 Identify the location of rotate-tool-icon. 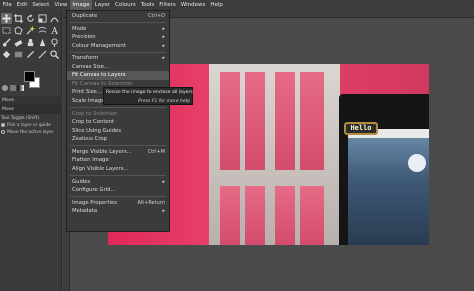
(30, 18).